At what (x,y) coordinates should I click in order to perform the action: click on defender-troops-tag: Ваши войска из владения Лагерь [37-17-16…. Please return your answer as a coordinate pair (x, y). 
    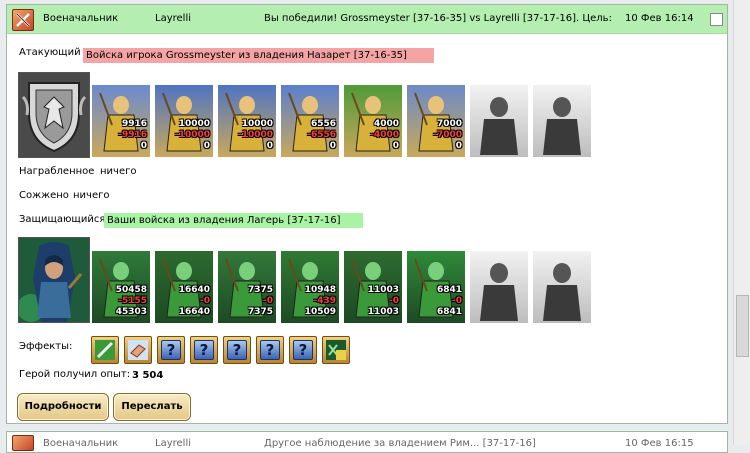
    Looking at the image, I should click on (233, 220).